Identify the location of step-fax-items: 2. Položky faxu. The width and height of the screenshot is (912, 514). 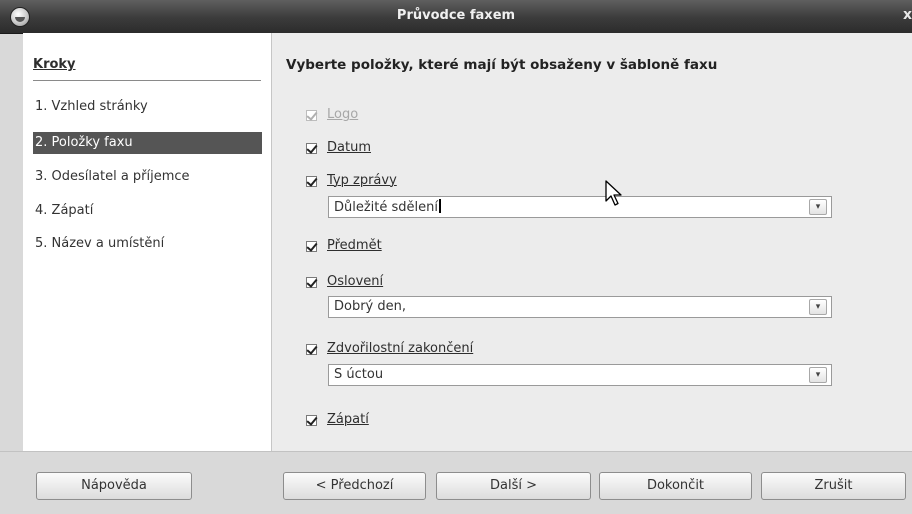
(147, 143).